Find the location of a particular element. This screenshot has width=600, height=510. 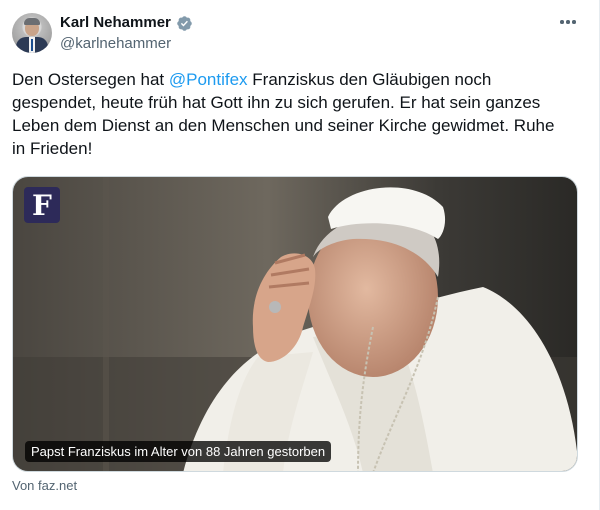

more-options-button is located at coordinates (568, 22).